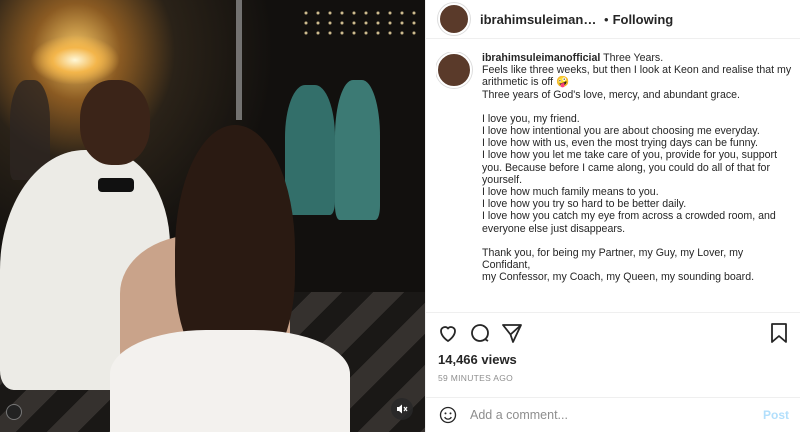 The width and height of the screenshot is (800, 432). I want to click on caption-avatar, so click(454, 70).